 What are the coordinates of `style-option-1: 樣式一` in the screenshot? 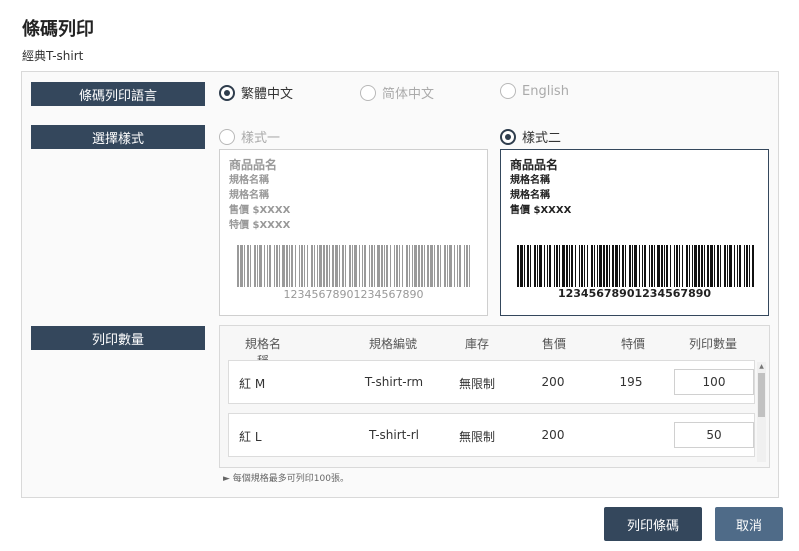 It's located at (249, 136).